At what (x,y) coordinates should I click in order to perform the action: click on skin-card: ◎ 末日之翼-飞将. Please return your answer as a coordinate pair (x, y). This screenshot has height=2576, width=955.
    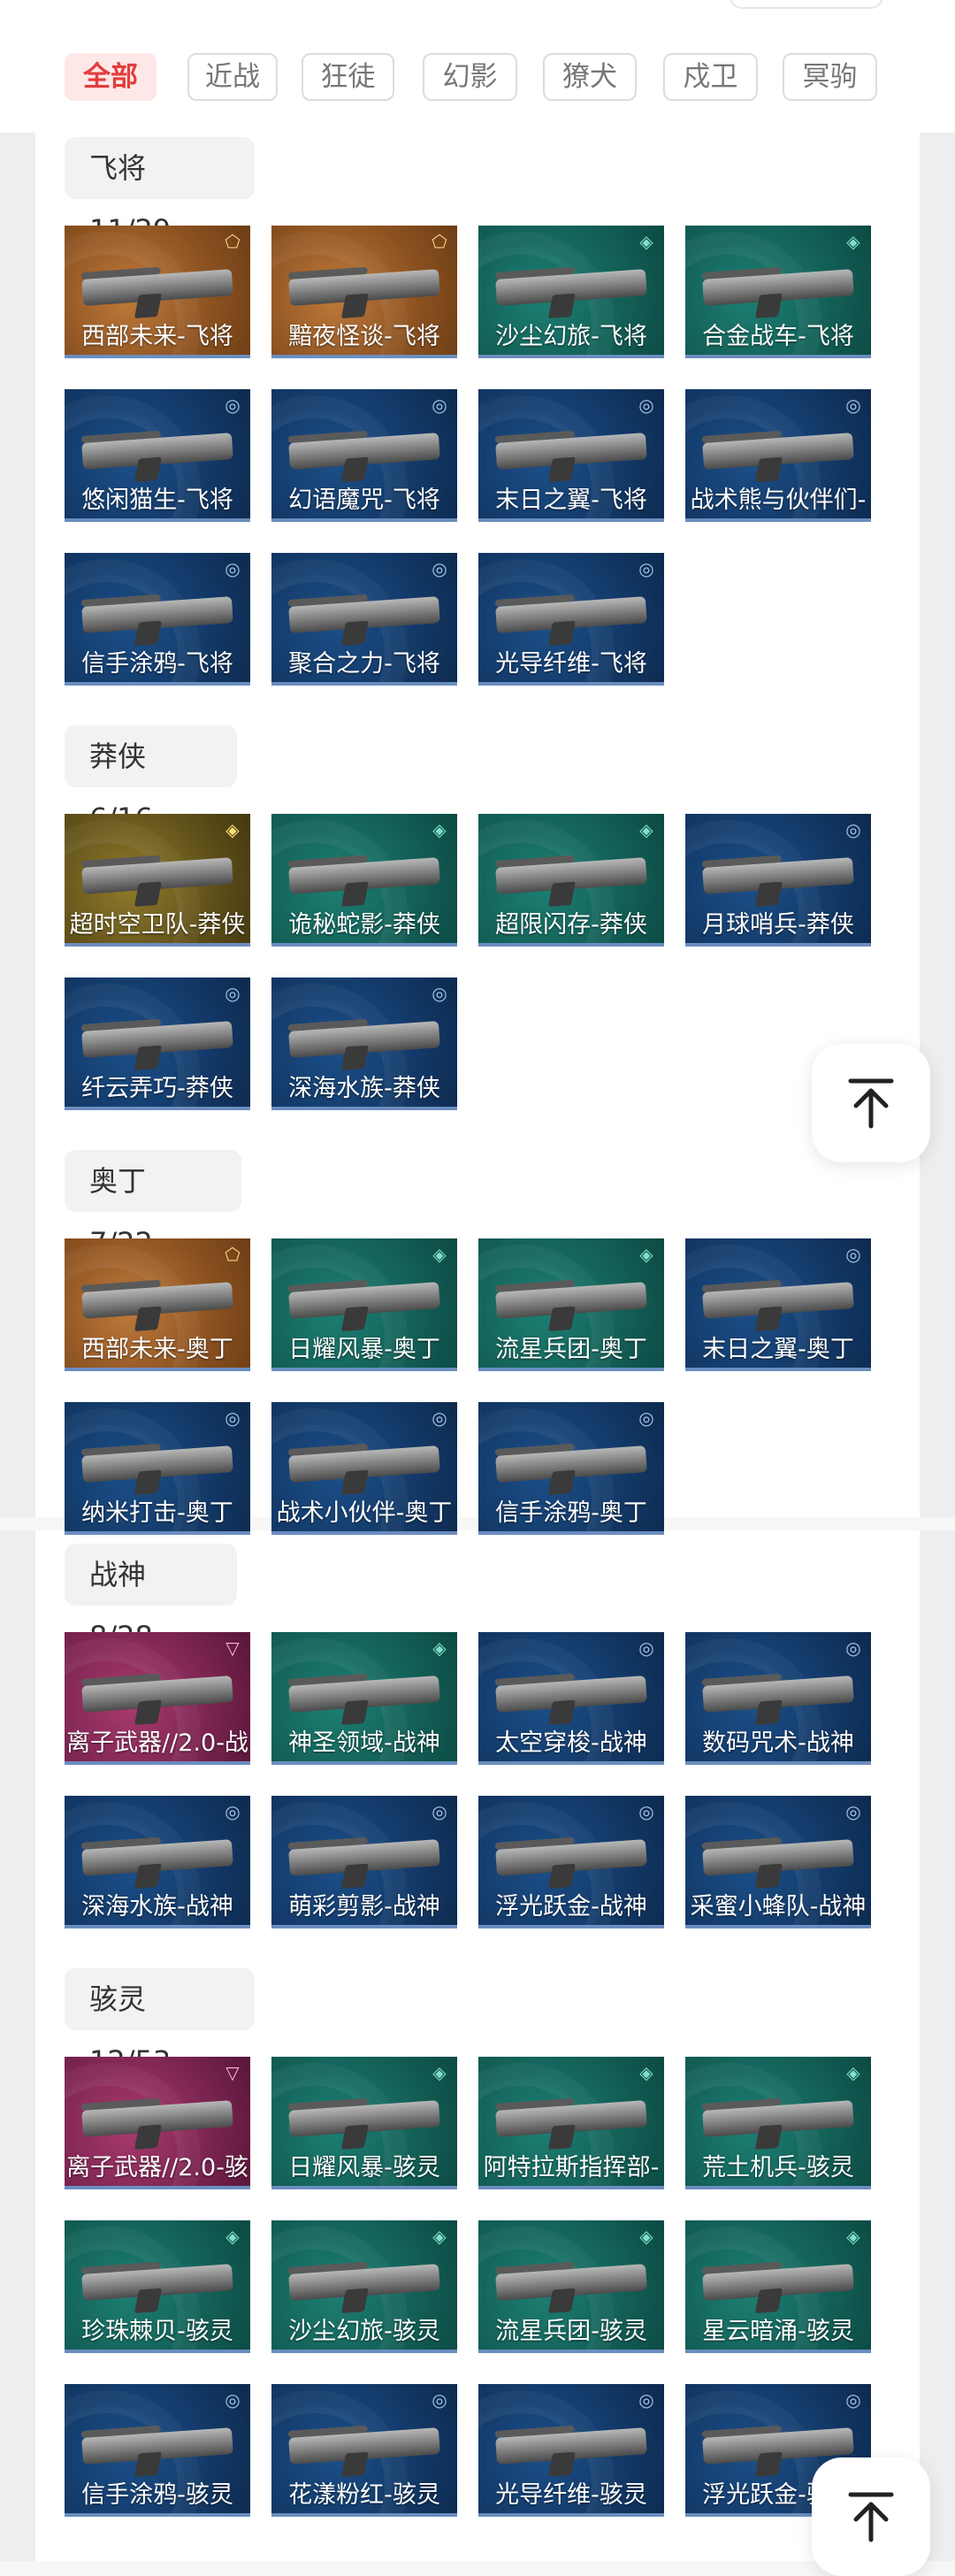
    Looking at the image, I should click on (571, 455).